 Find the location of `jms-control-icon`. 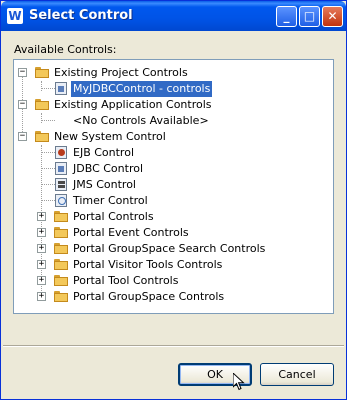

jms-control-icon is located at coordinates (61, 184).